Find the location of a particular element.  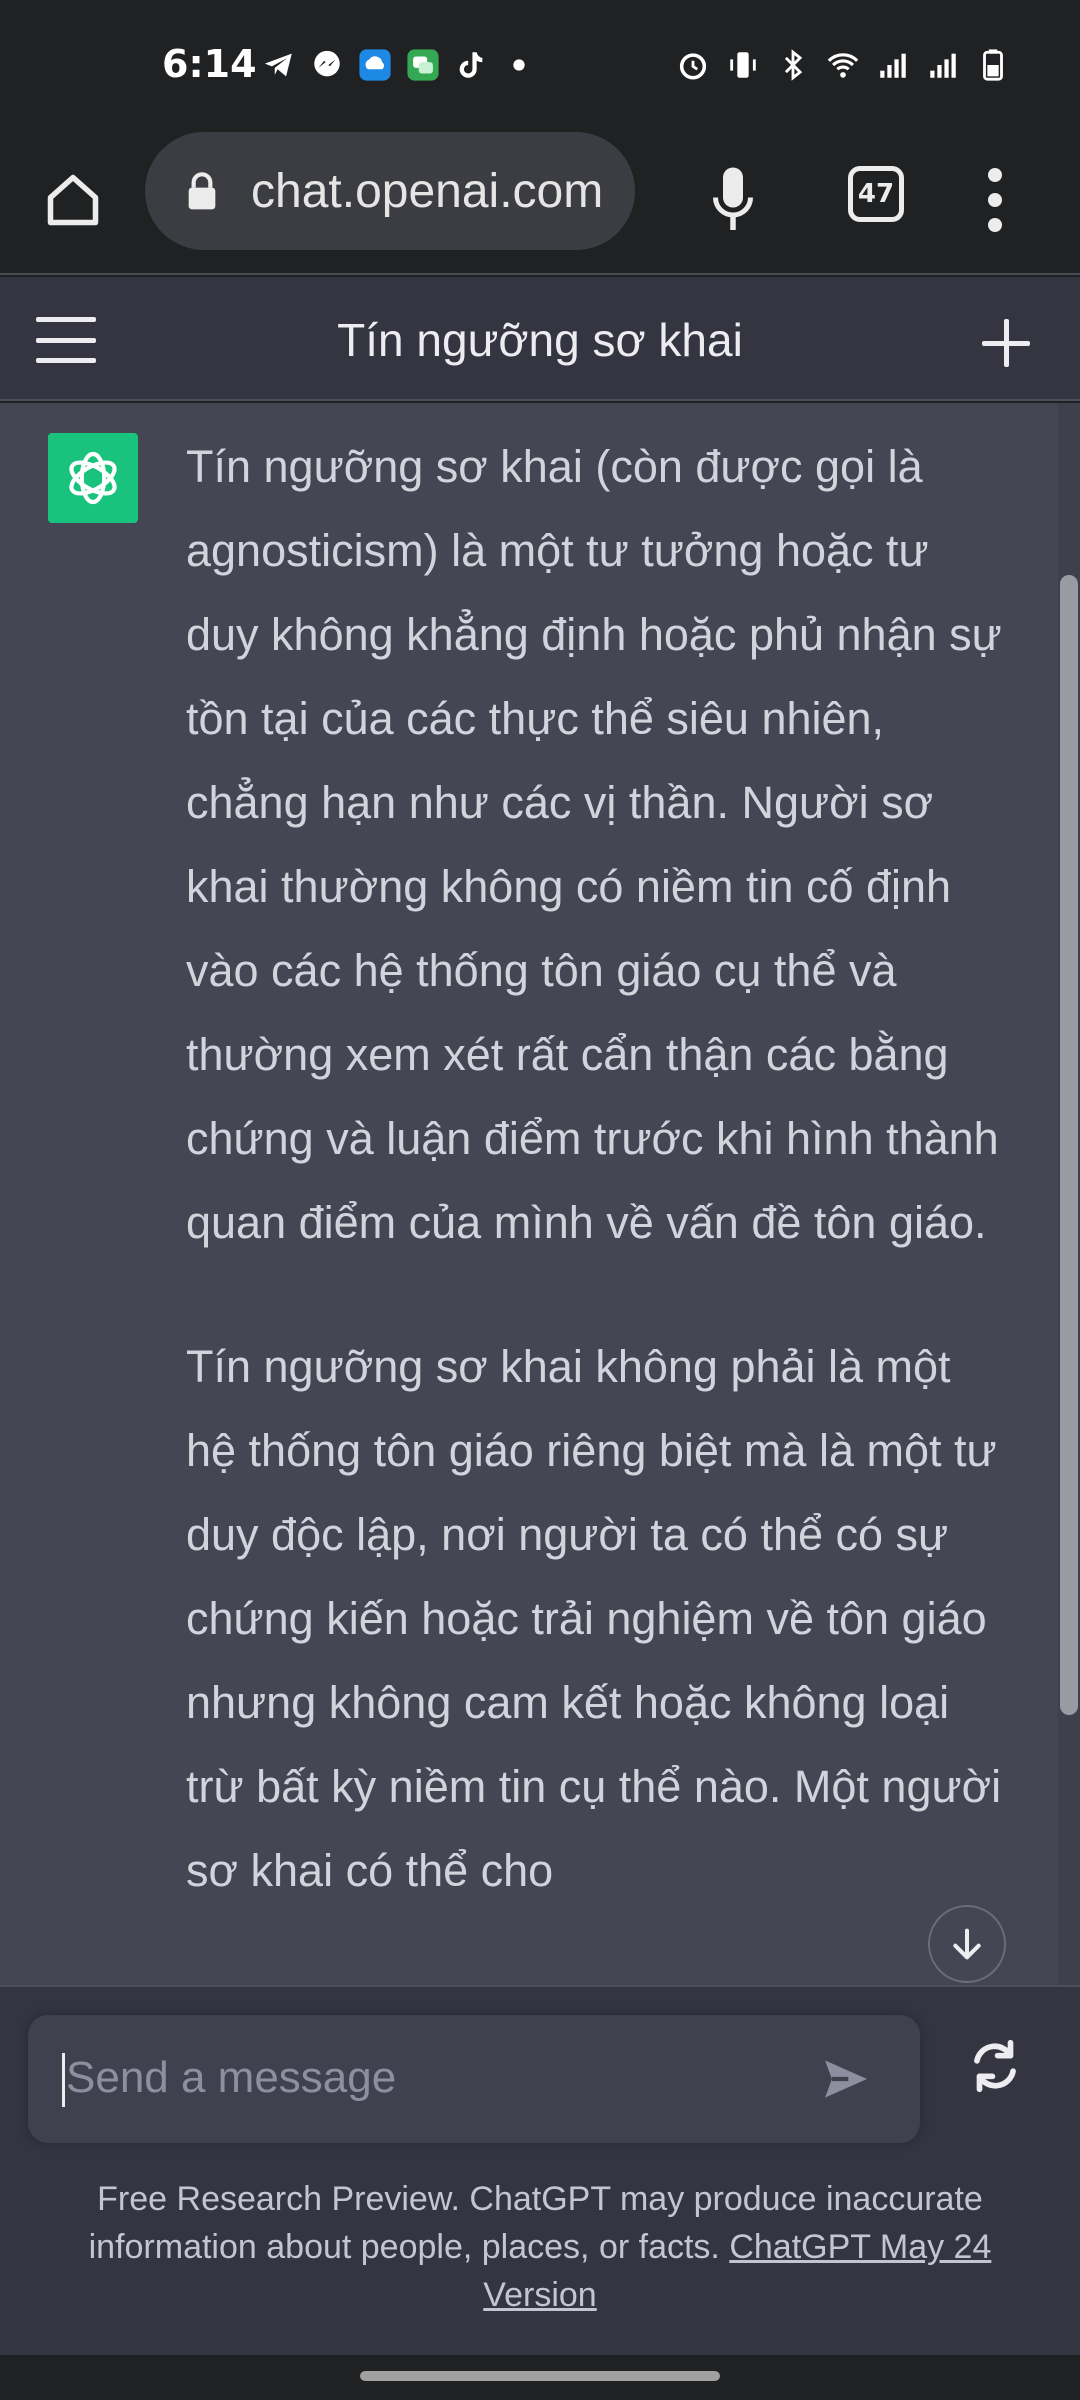

scroll-to-bottom-button is located at coordinates (967, 1944).